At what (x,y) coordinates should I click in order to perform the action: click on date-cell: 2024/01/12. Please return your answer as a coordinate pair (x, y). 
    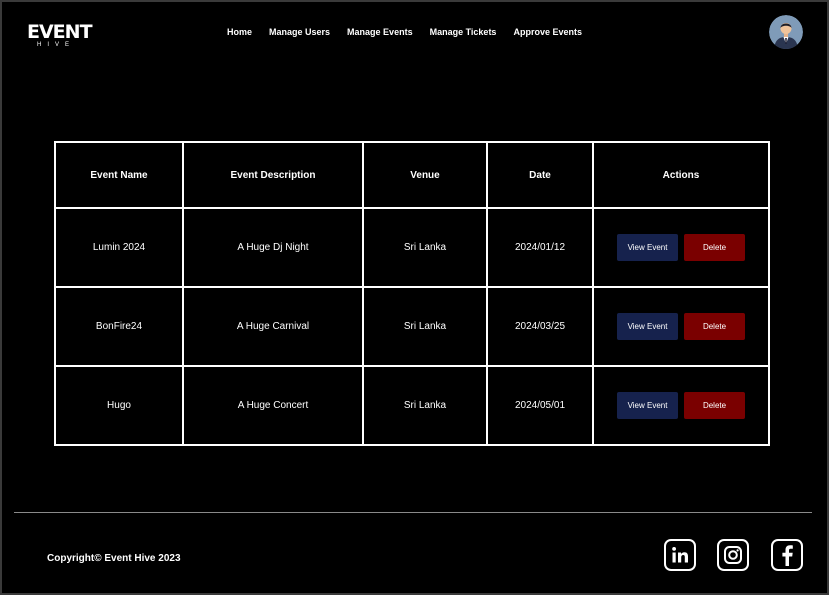
    Looking at the image, I should click on (540, 247).